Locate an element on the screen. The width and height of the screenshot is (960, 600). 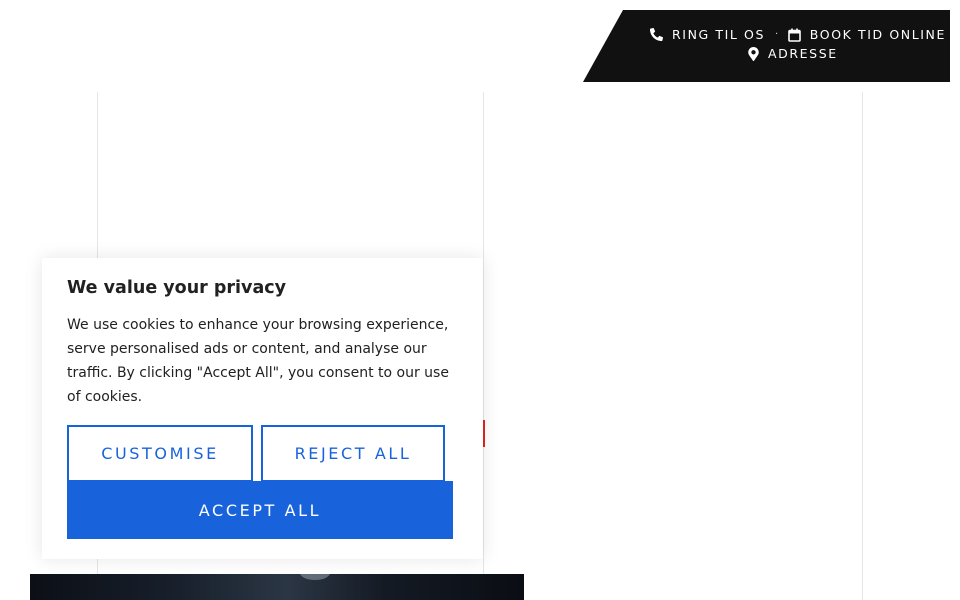
customise-button: CUSTOMISE is located at coordinates (160, 453).